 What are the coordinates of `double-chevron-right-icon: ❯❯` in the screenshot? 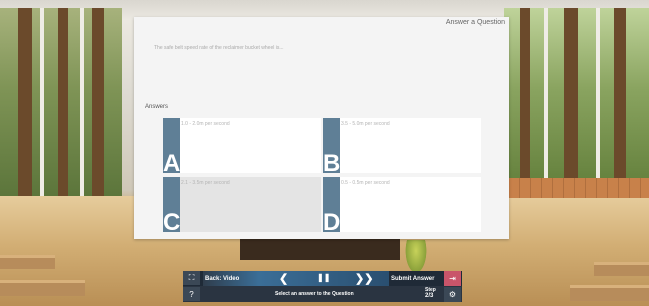 It's located at (364, 278).